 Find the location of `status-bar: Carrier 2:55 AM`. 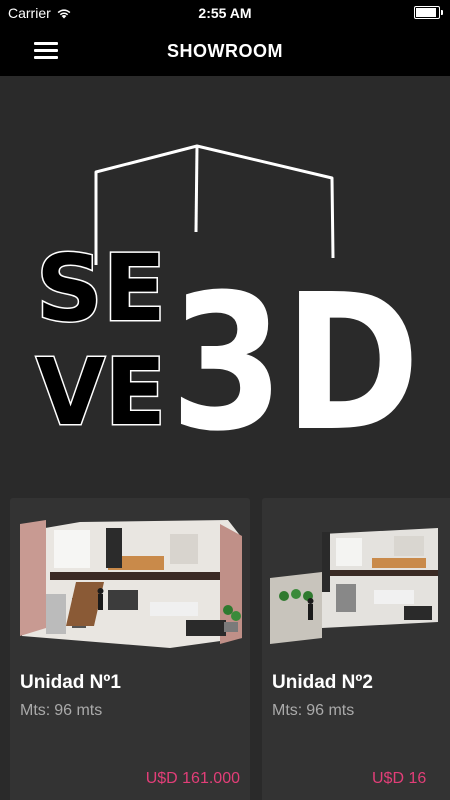

status-bar: Carrier 2:55 AM is located at coordinates (225, 13).